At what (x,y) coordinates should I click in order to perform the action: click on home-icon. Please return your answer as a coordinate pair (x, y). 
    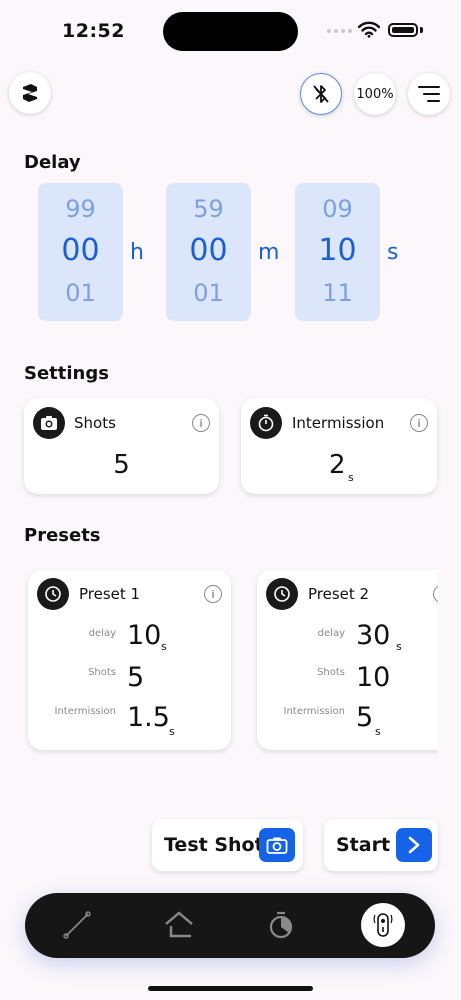
    Looking at the image, I should click on (179, 924).